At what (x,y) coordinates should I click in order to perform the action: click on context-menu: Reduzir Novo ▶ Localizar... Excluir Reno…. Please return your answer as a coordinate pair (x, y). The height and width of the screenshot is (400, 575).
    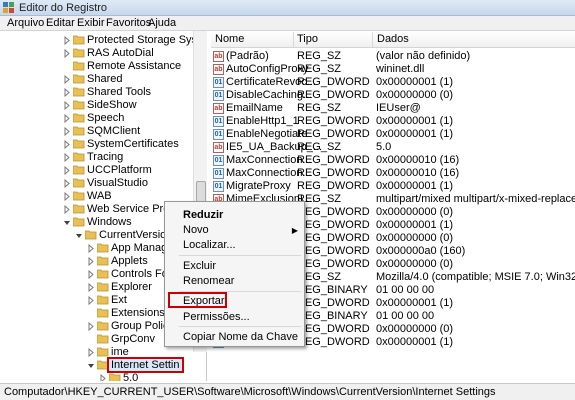
    Looking at the image, I should click on (234, 274).